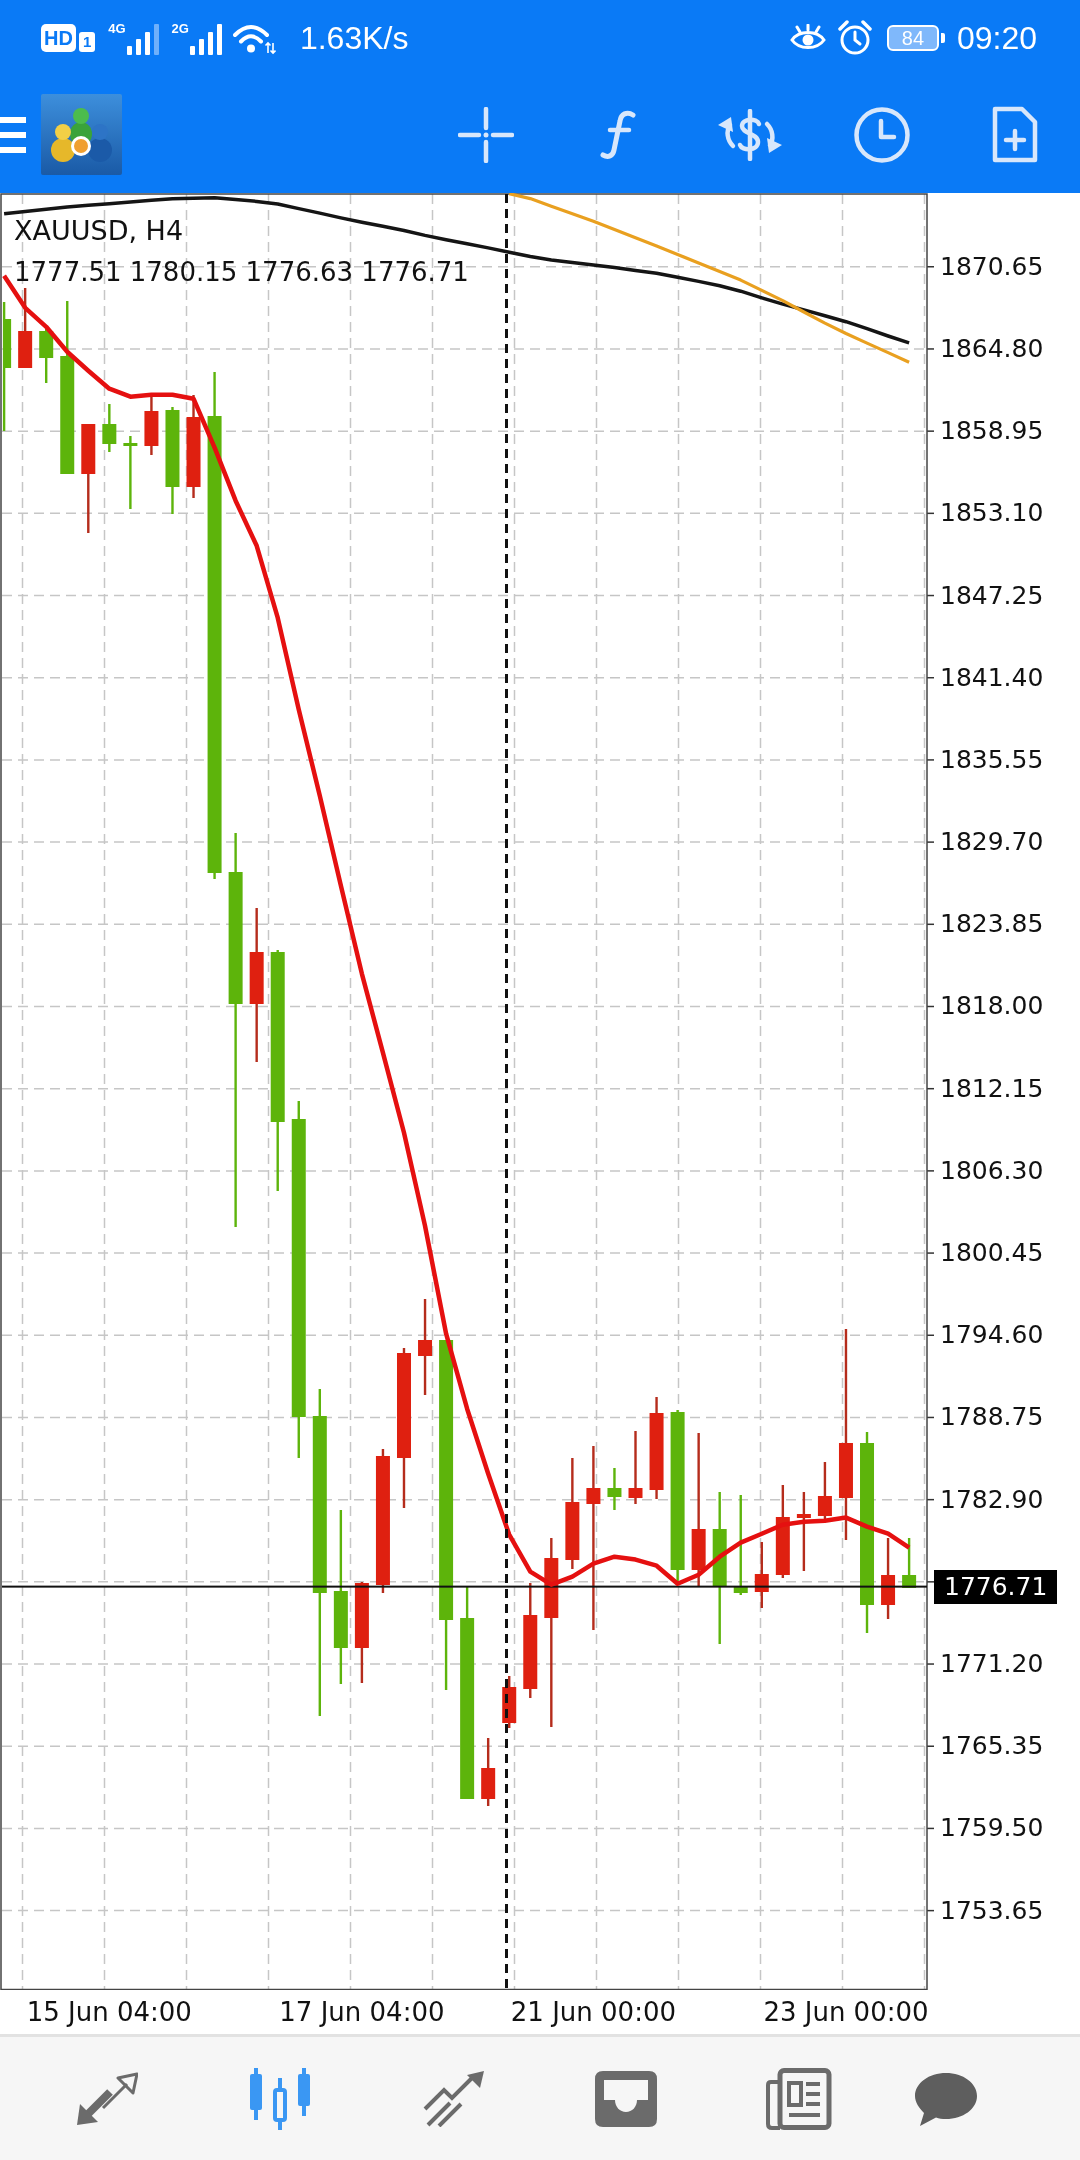  What do you see at coordinates (992, 513) in the screenshot?
I see `price-label: 1853.10` at bounding box center [992, 513].